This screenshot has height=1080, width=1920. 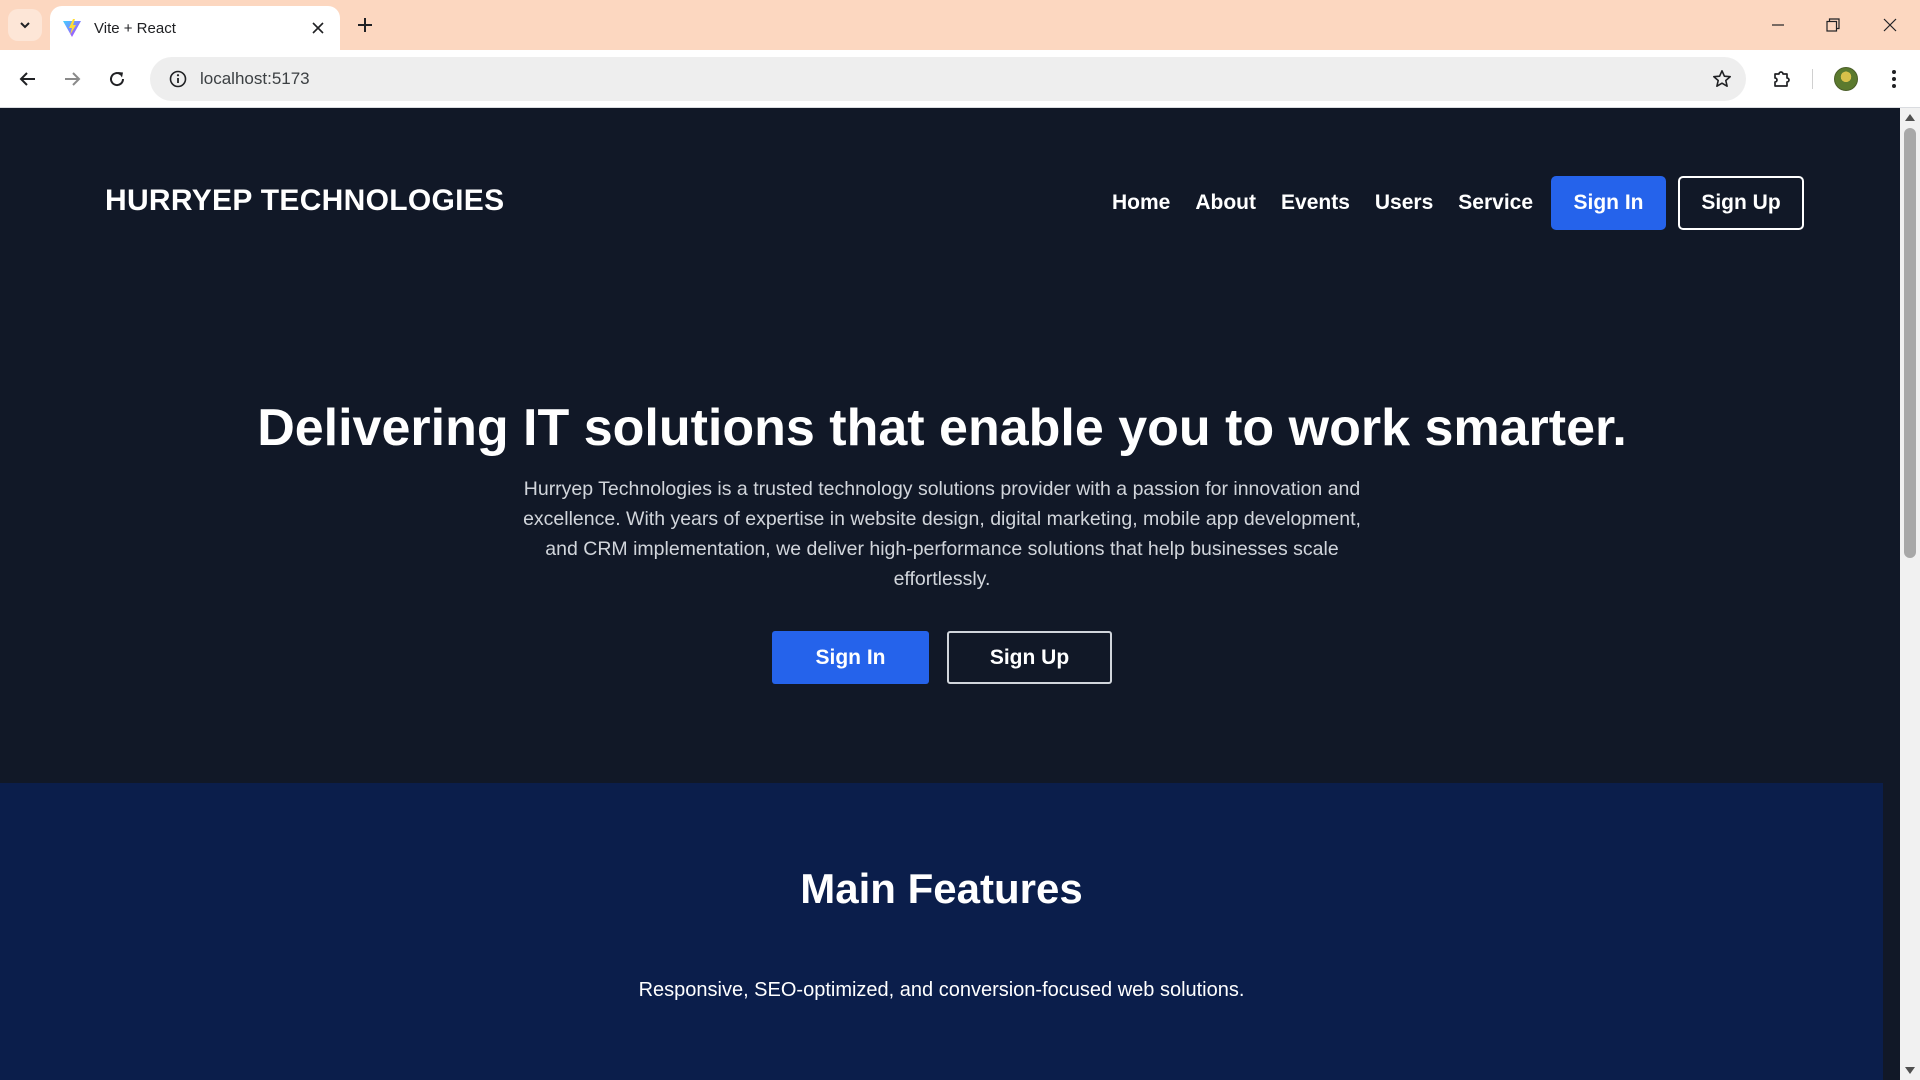 What do you see at coordinates (942, 657) in the screenshot?
I see `hero-actions: Sign In Sign Up` at bounding box center [942, 657].